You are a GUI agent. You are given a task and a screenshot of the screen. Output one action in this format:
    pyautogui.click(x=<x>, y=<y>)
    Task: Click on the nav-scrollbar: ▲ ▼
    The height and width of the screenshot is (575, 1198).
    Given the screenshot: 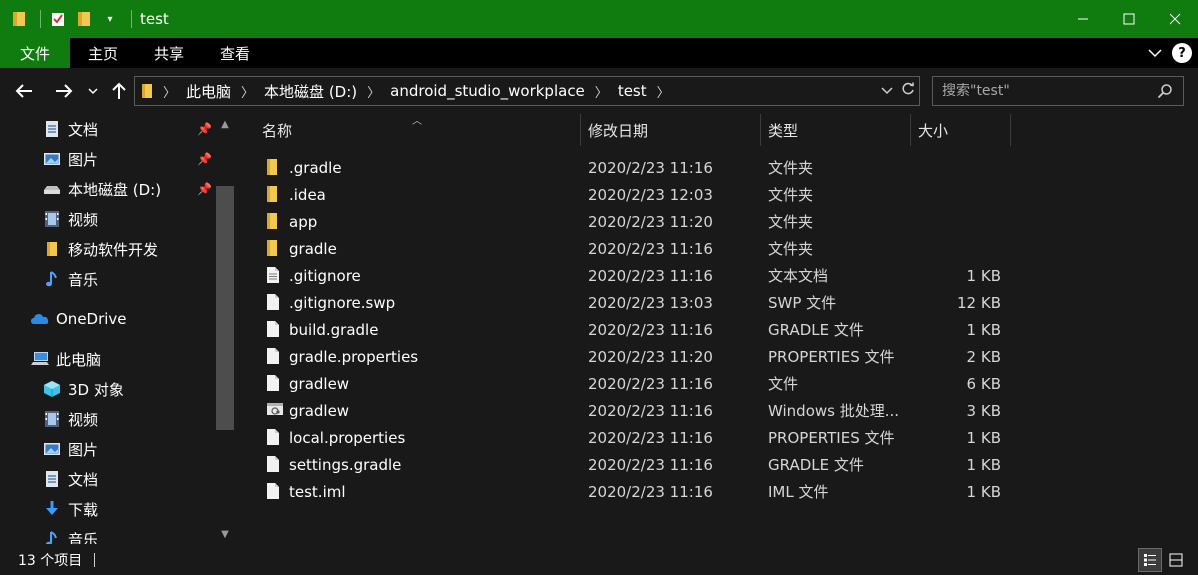 What is the action you would take?
    pyautogui.click(x=225, y=329)
    